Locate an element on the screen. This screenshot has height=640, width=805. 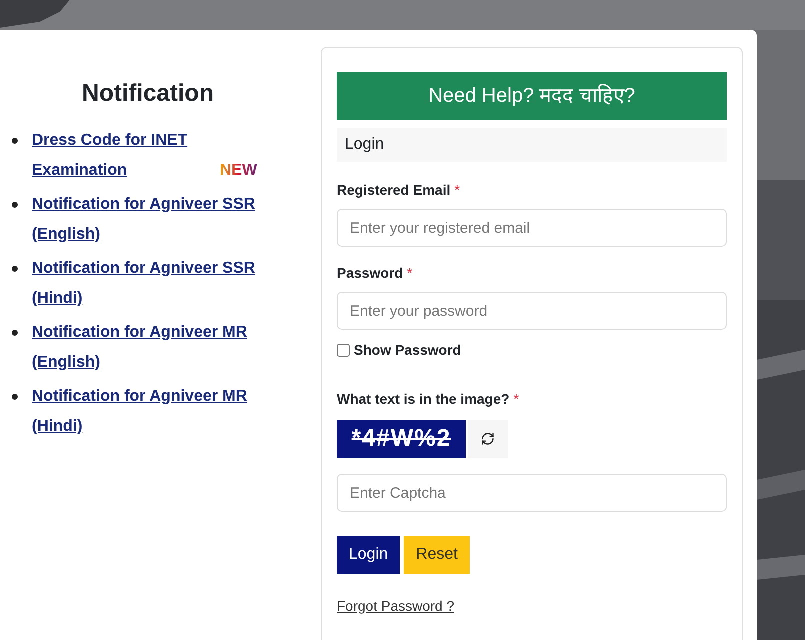
section-title: Notification is located at coordinates (148, 94).